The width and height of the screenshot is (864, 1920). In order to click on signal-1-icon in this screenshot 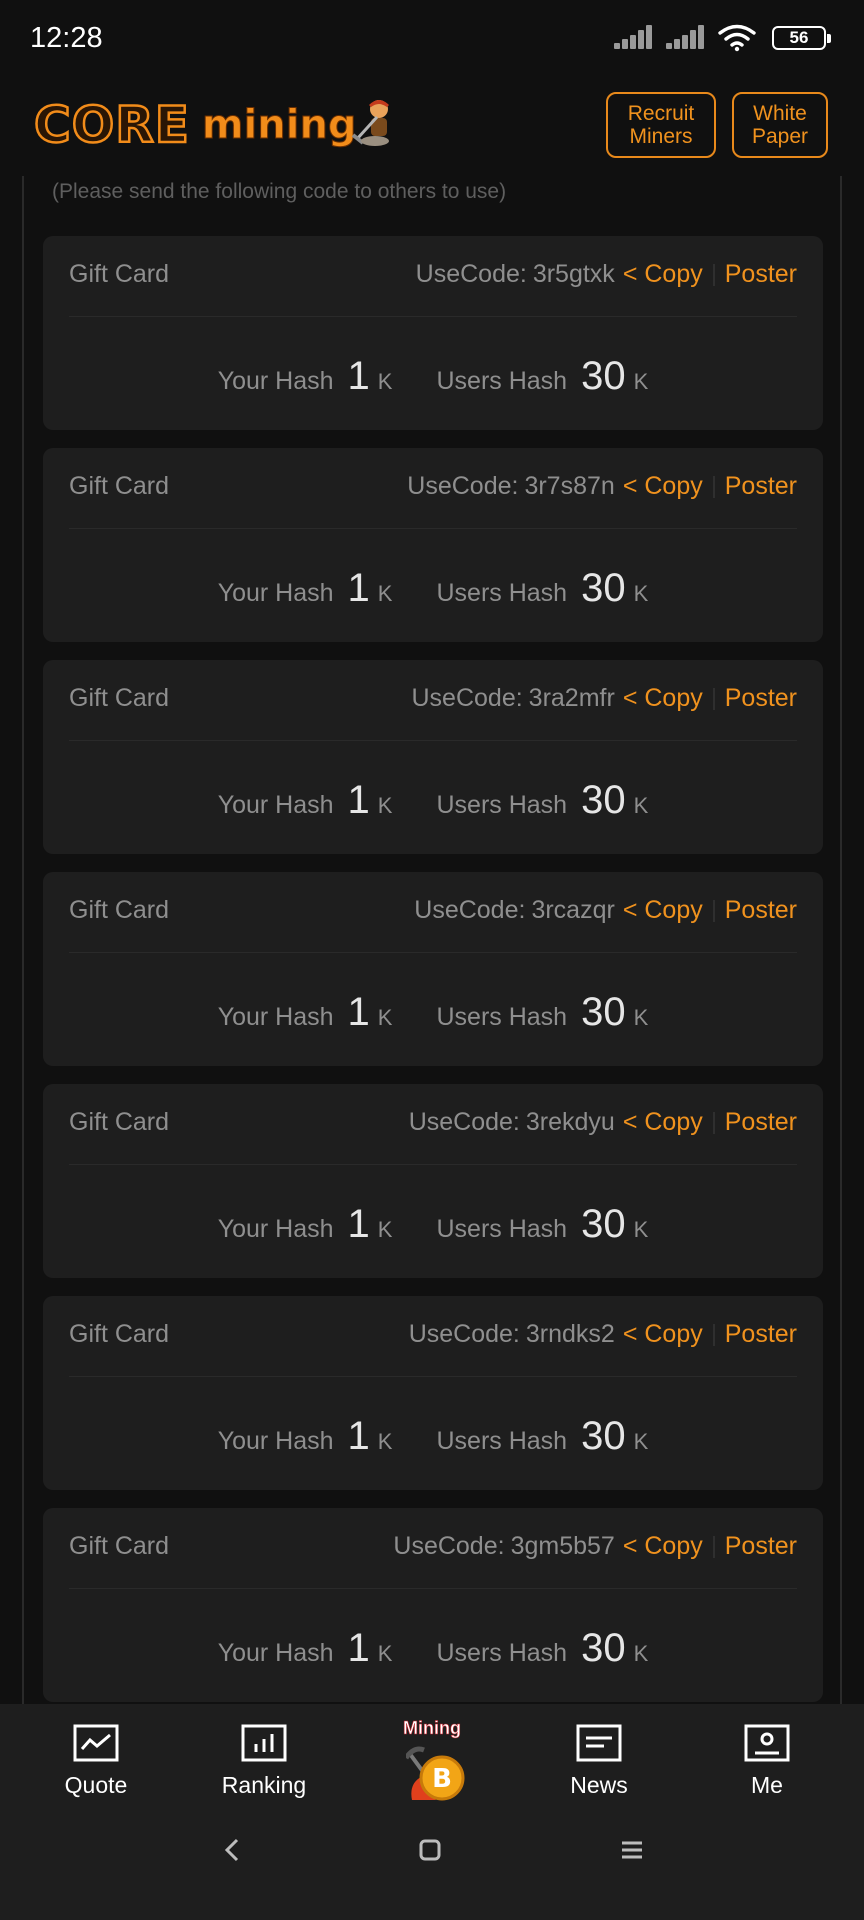, I will do `click(634, 38)`.